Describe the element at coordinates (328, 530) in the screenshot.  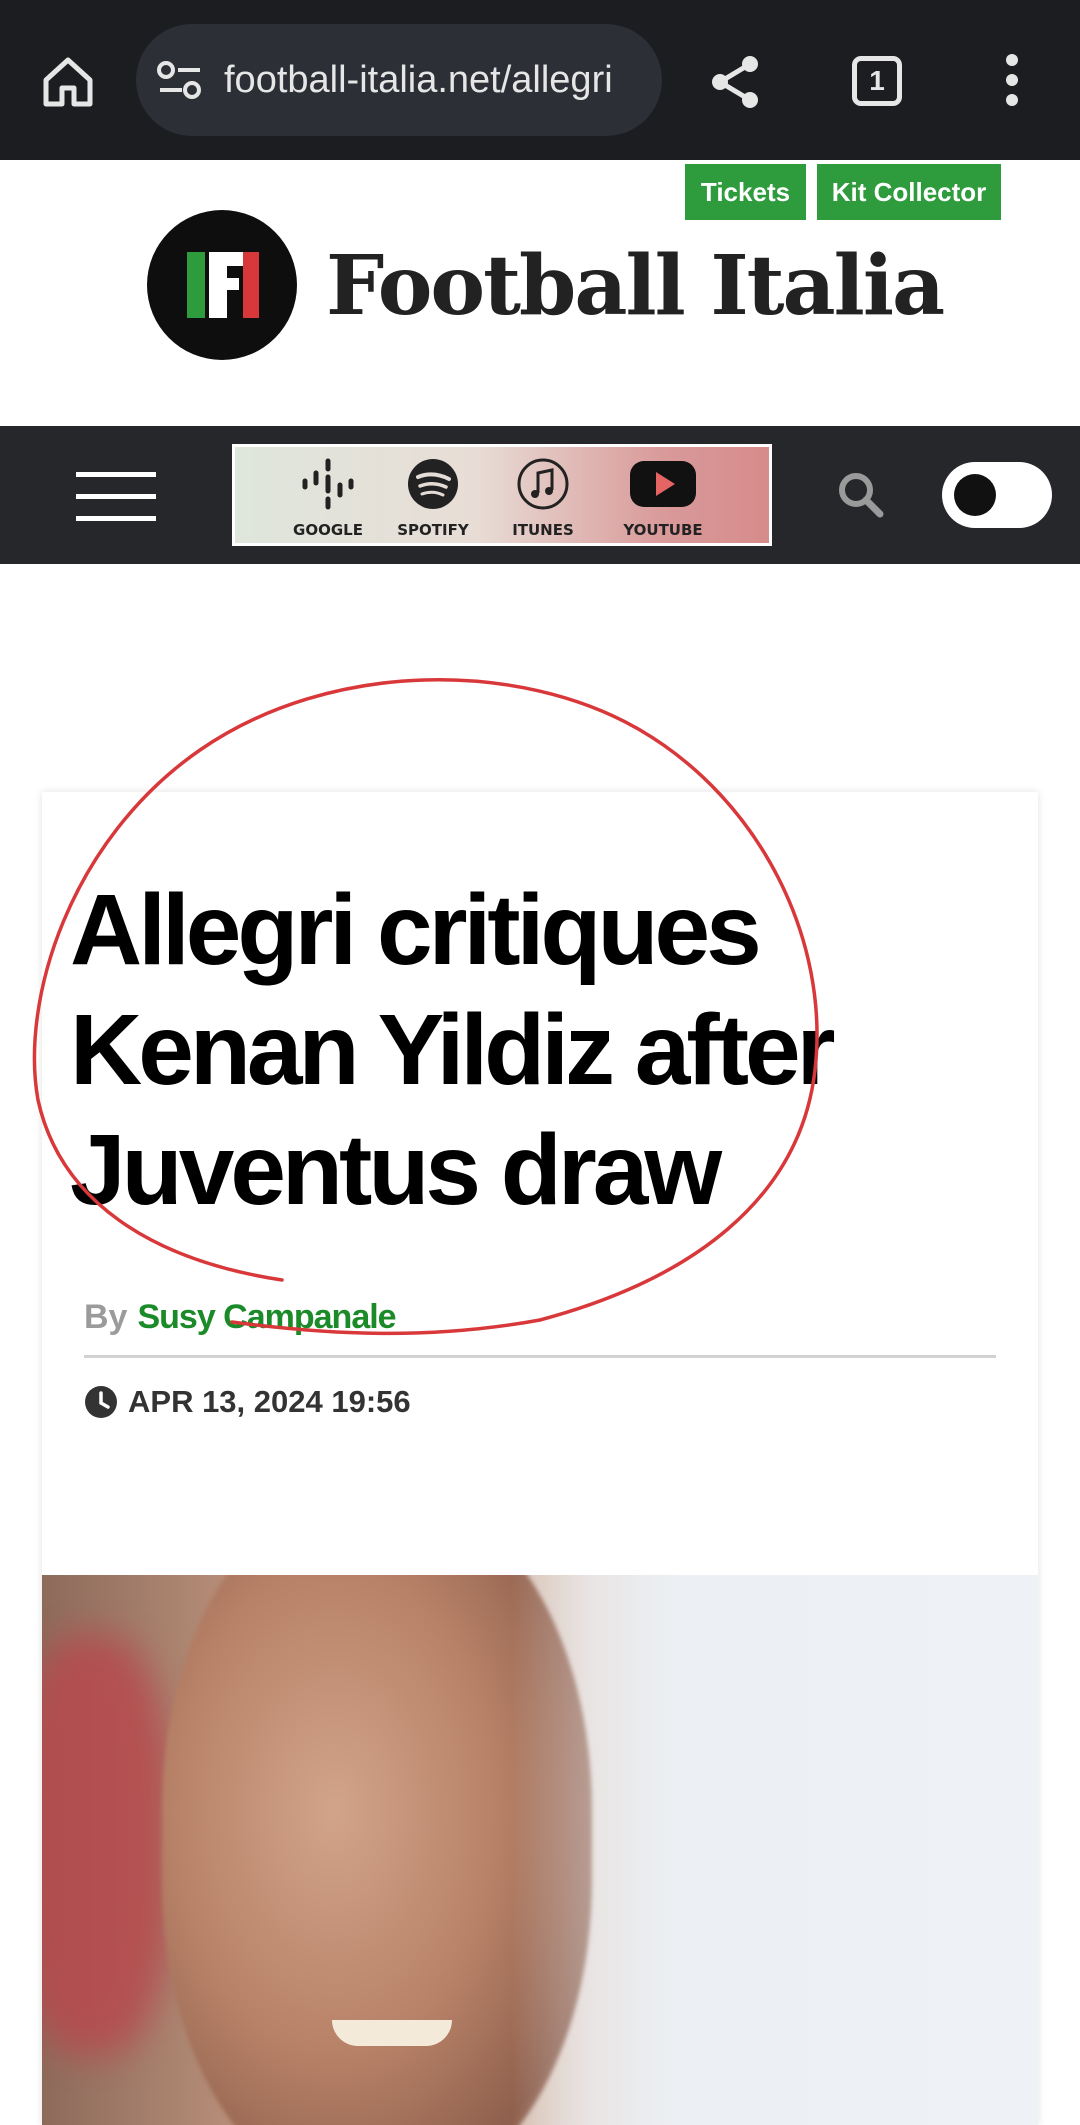
I see `banner-label: GOOGLE` at that location.